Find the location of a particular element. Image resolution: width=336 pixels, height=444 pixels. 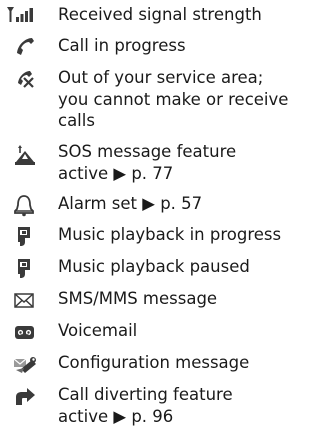

list-item-text: SOS message feature active ▶ p. 77 is located at coordinates (147, 162).